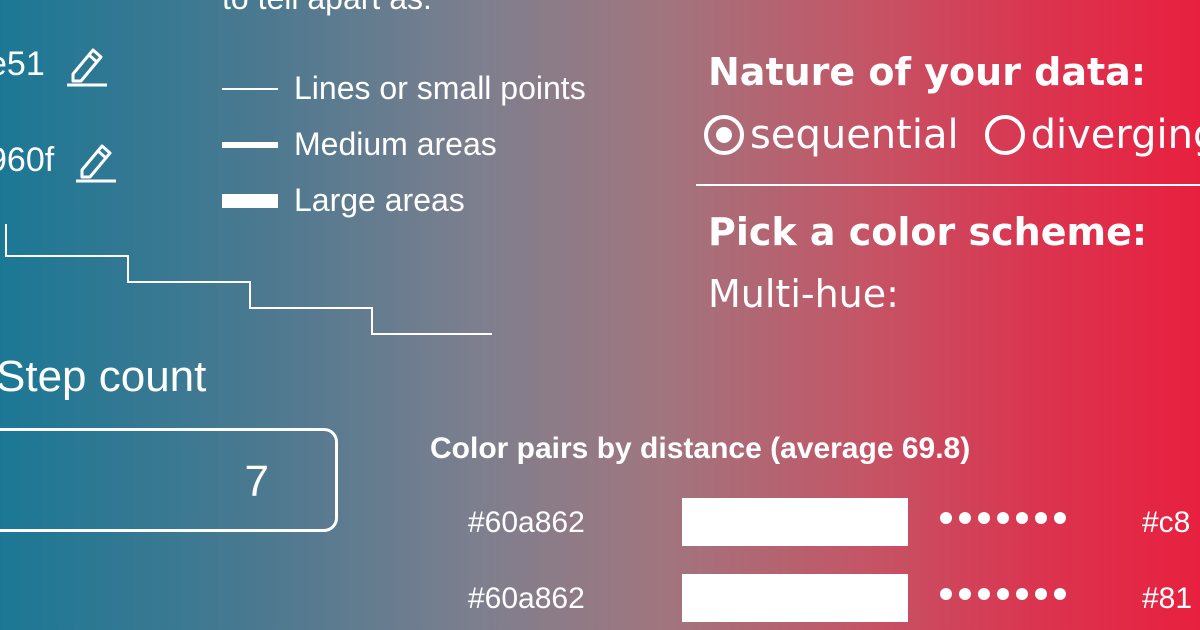 This screenshot has height=630, width=1200. Describe the element at coordinates (600, 526) in the screenshot. I see `color-pair-row: #60a862 #c8` at that location.